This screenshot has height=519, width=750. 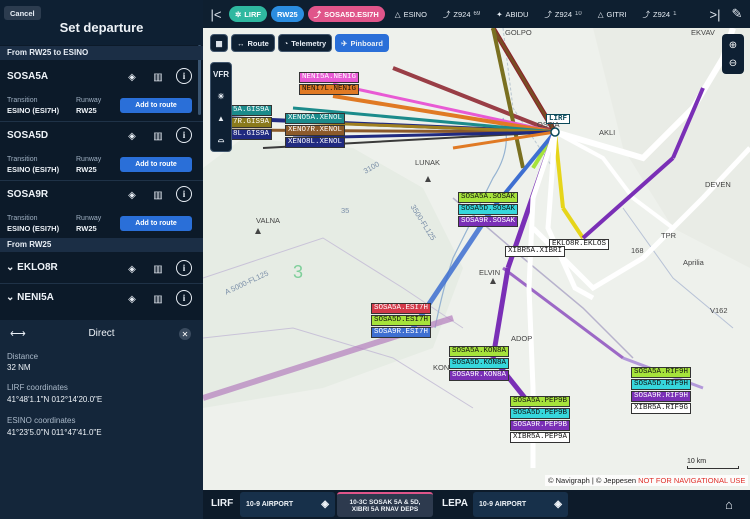 I want to click on route-label: NENI5A.NENIG, so click(x=329, y=77).